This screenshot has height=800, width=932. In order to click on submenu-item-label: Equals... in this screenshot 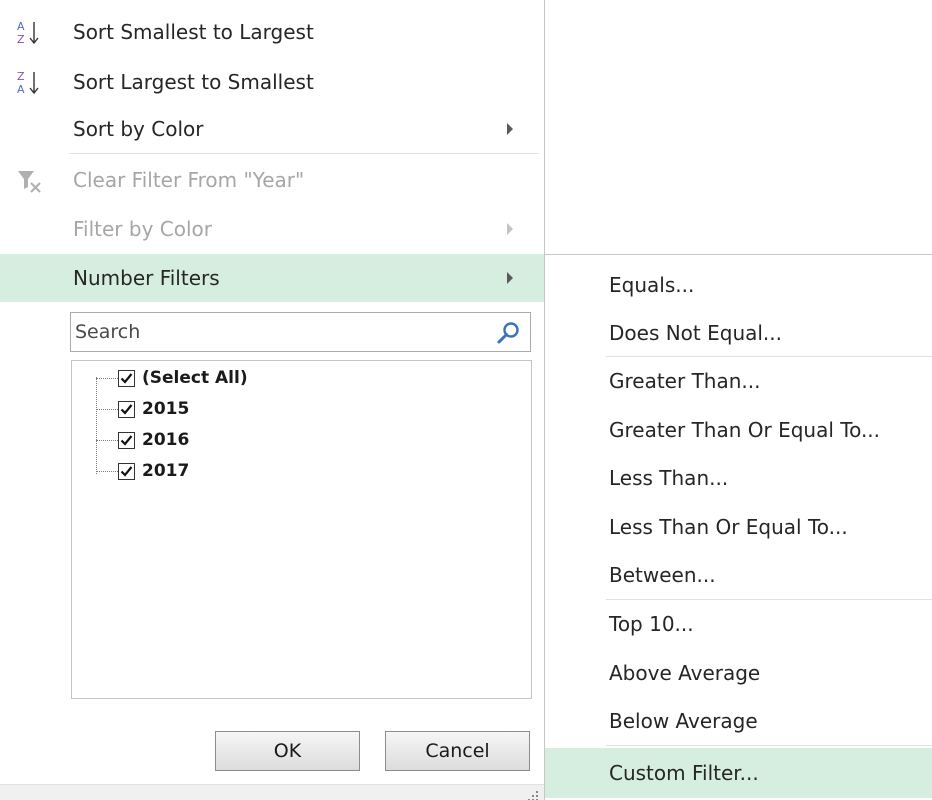, I will do `click(652, 285)`.